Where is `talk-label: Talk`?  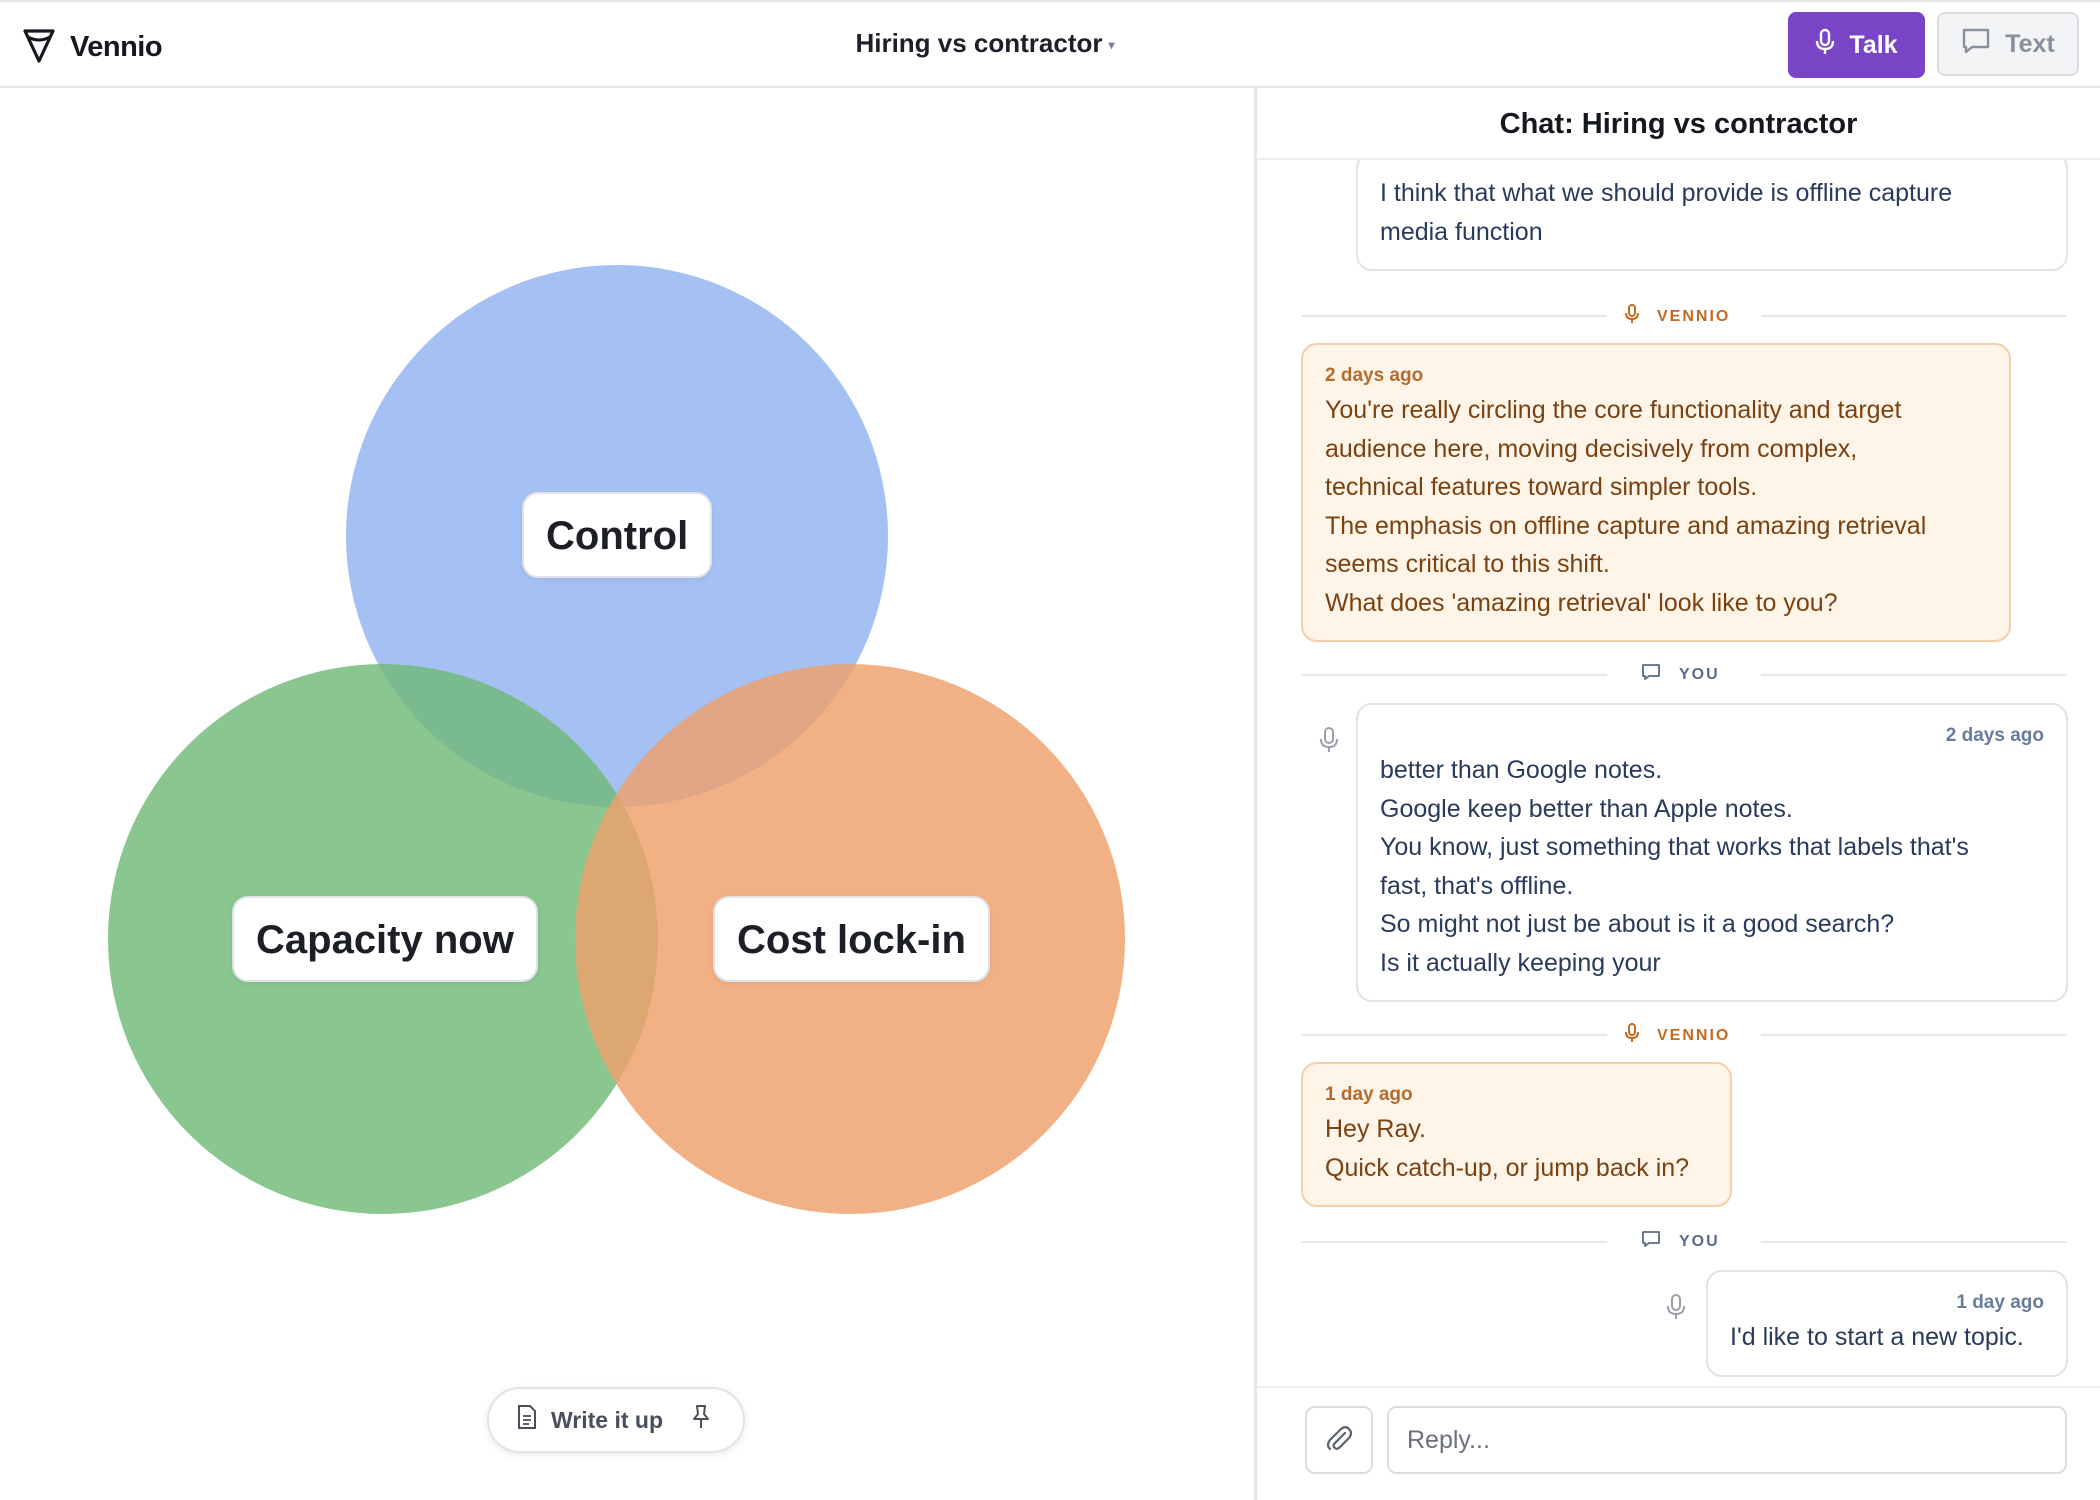
talk-label: Talk is located at coordinates (1873, 44).